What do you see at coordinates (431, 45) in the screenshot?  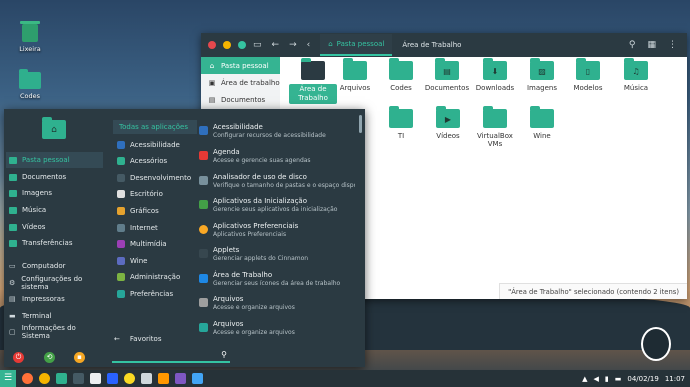 I see `breadcrumb-current: Área de Trabalho` at bounding box center [431, 45].